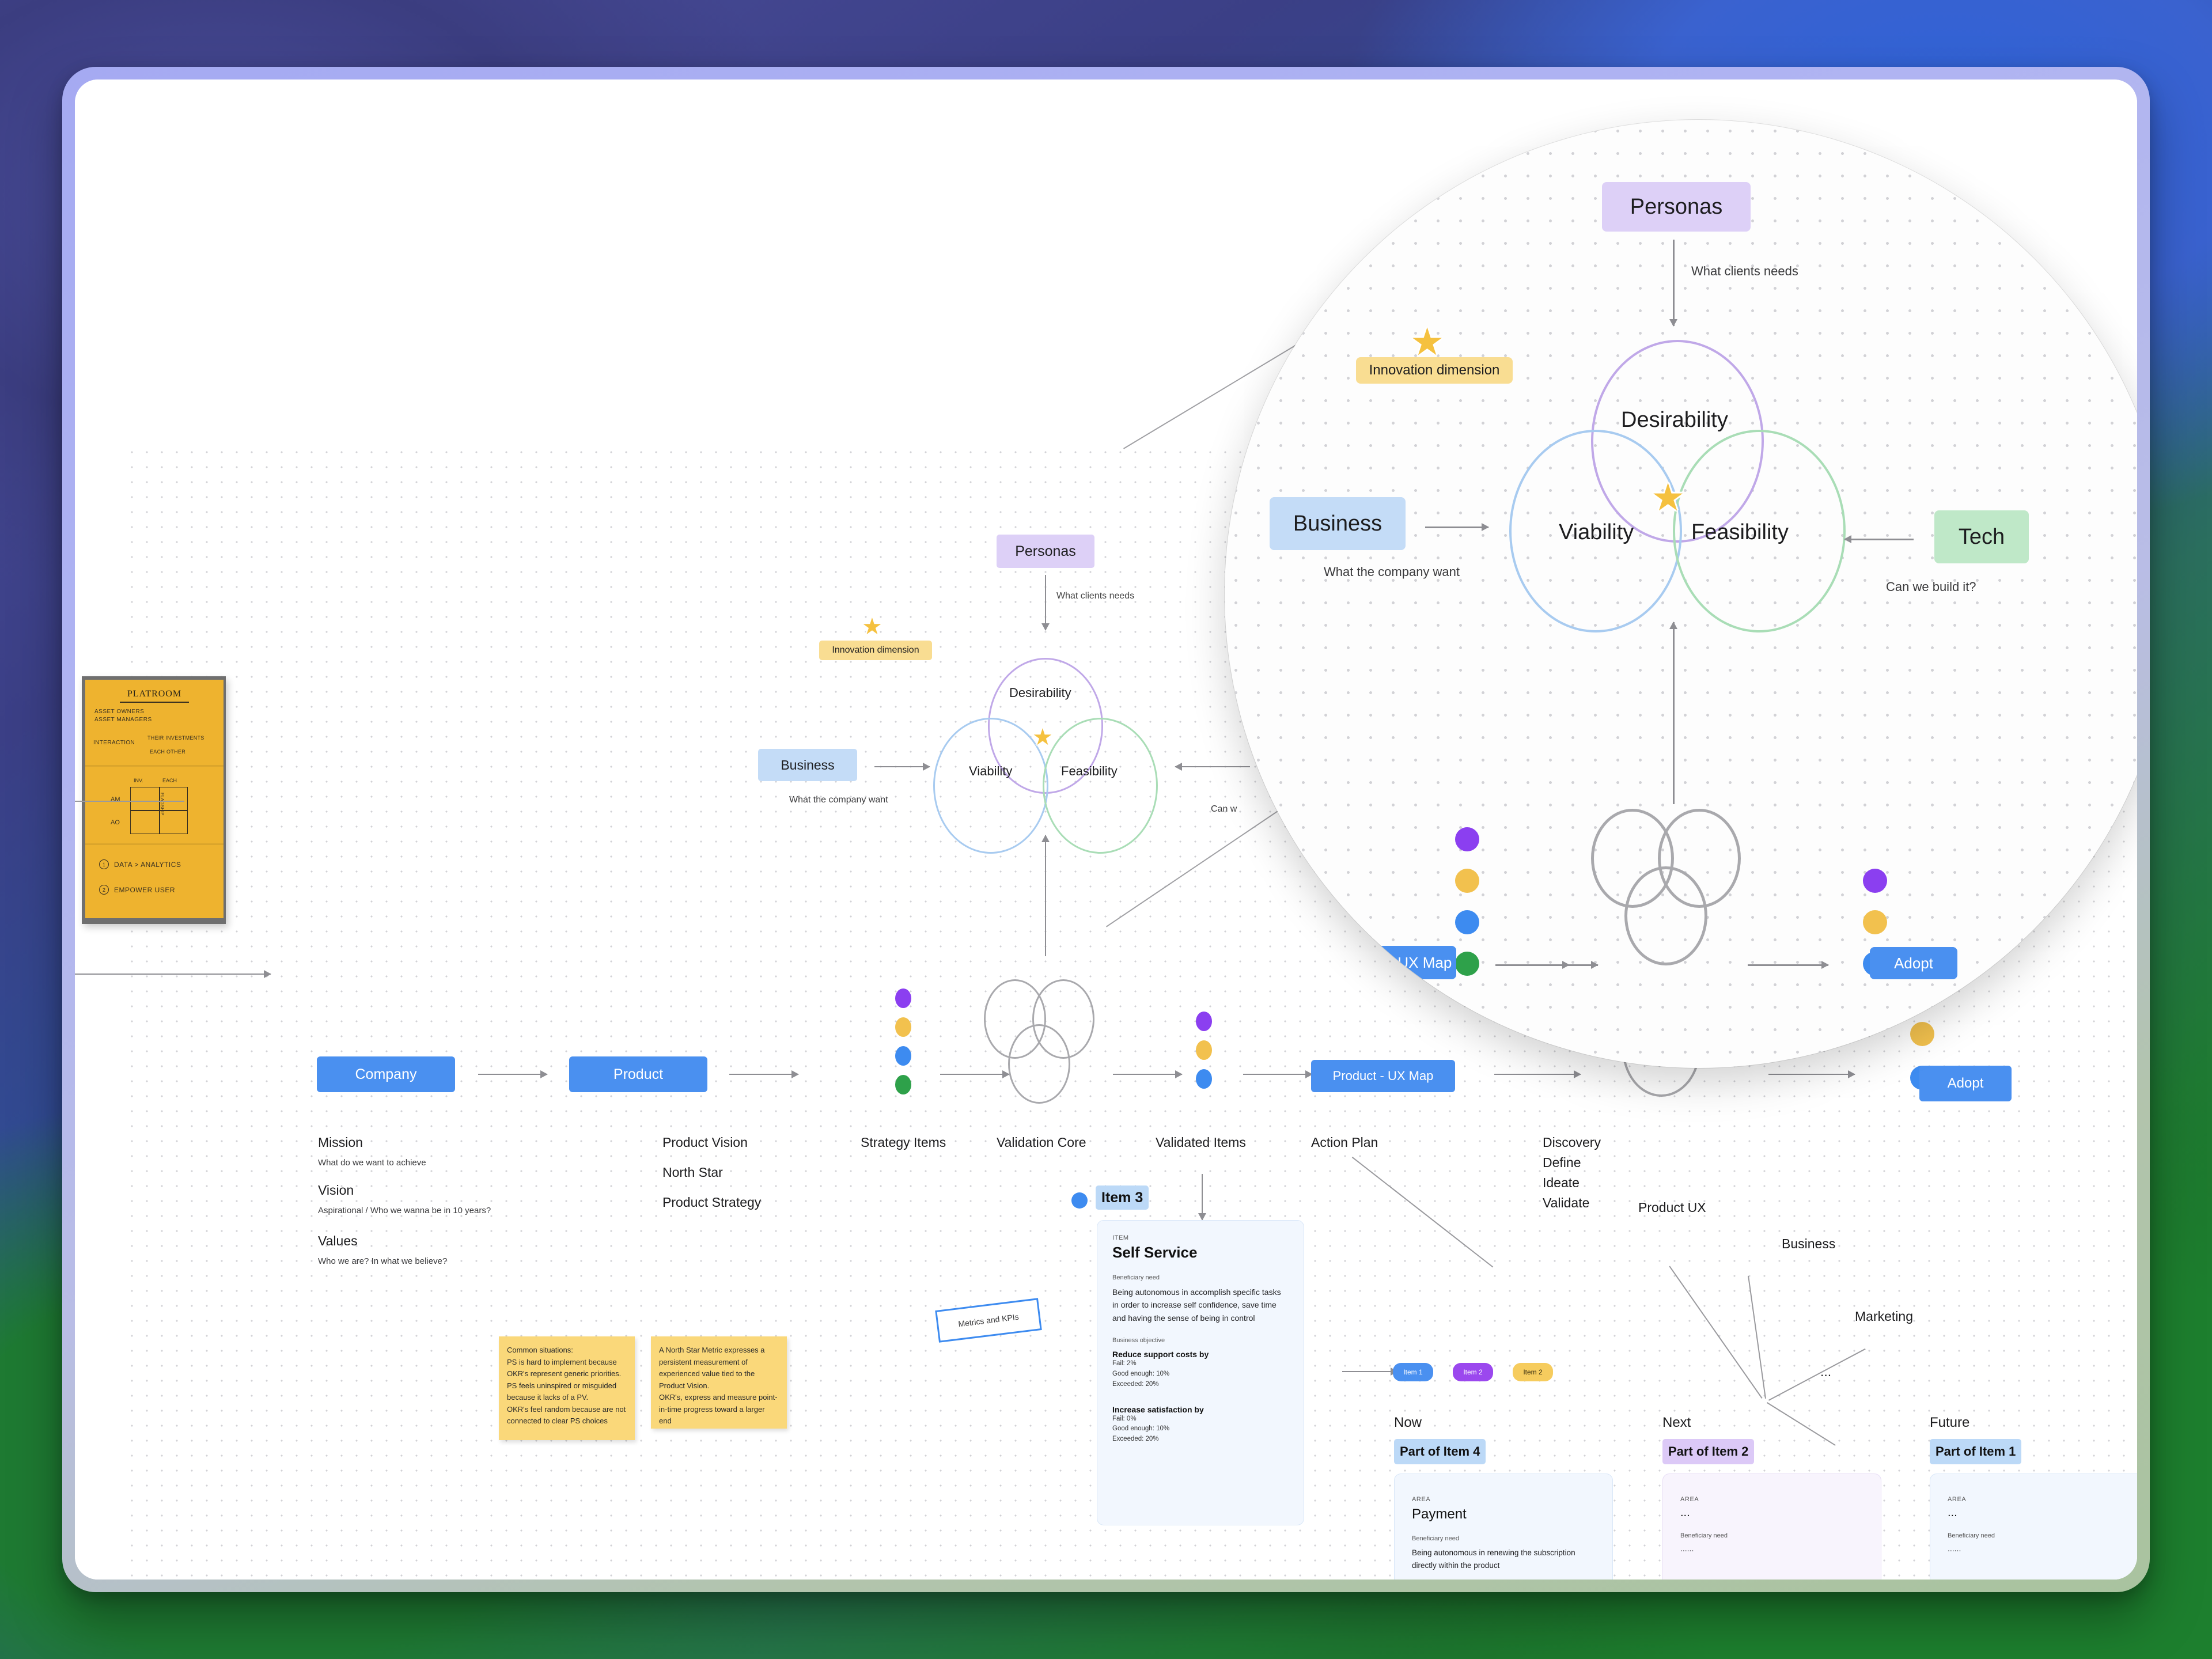  What do you see at coordinates (1673, 283) in the screenshot?
I see `personas-arrow` at bounding box center [1673, 283].